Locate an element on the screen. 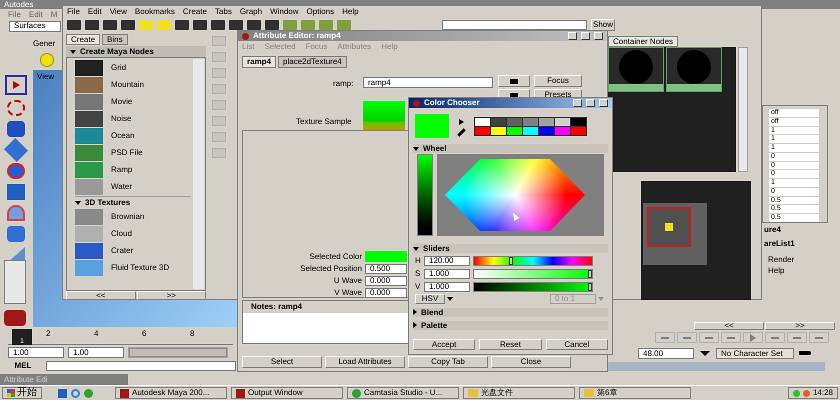 The image size is (840, 400). dialog-button: Select is located at coordinates (282, 362).